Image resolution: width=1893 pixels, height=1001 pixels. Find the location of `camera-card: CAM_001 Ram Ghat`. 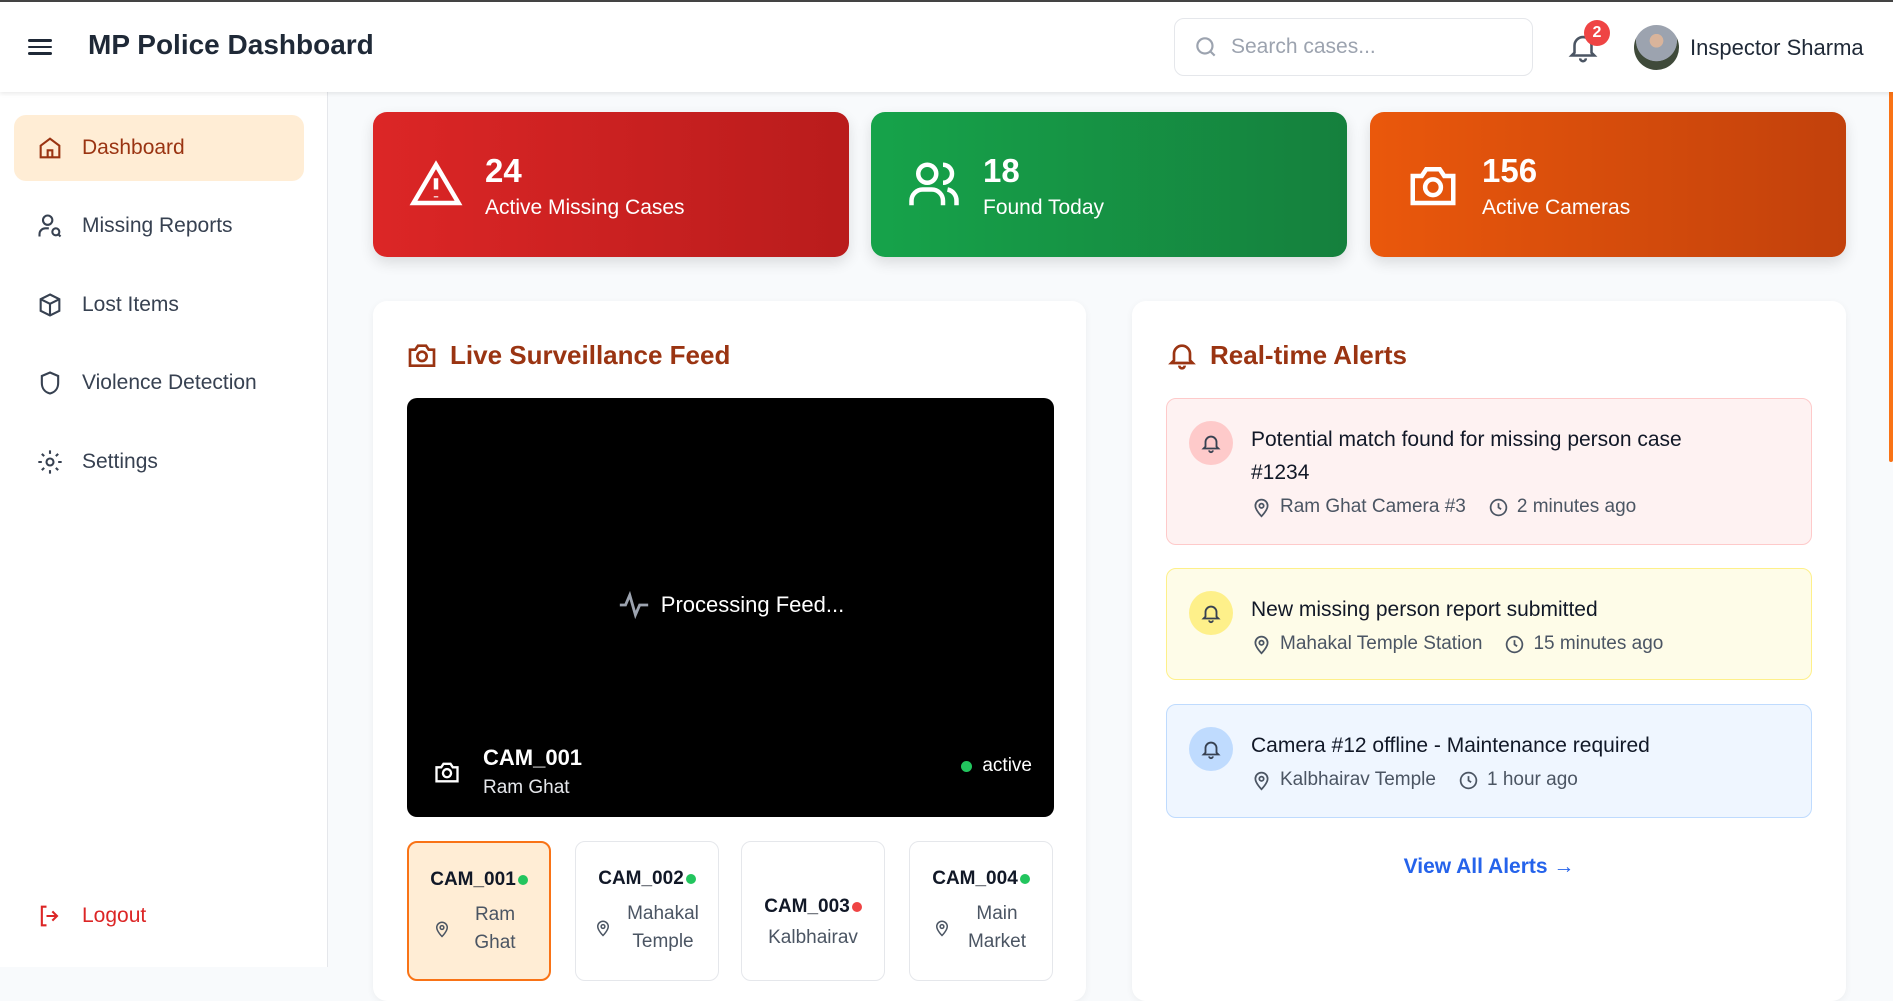

camera-card: CAM_001 Ram Ghat is located at coordinates (479, 911).